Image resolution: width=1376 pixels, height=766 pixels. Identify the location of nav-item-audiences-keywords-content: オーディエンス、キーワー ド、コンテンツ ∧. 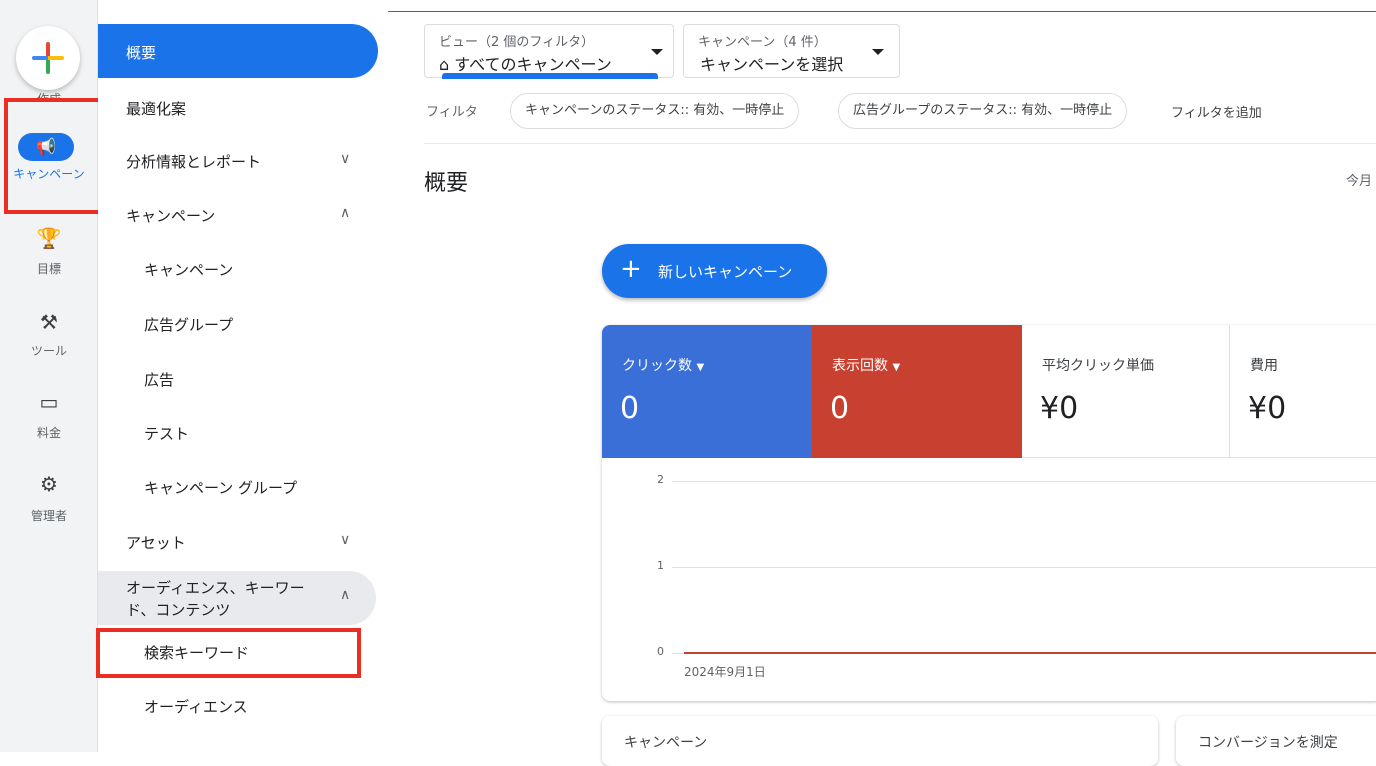
(237, 598).